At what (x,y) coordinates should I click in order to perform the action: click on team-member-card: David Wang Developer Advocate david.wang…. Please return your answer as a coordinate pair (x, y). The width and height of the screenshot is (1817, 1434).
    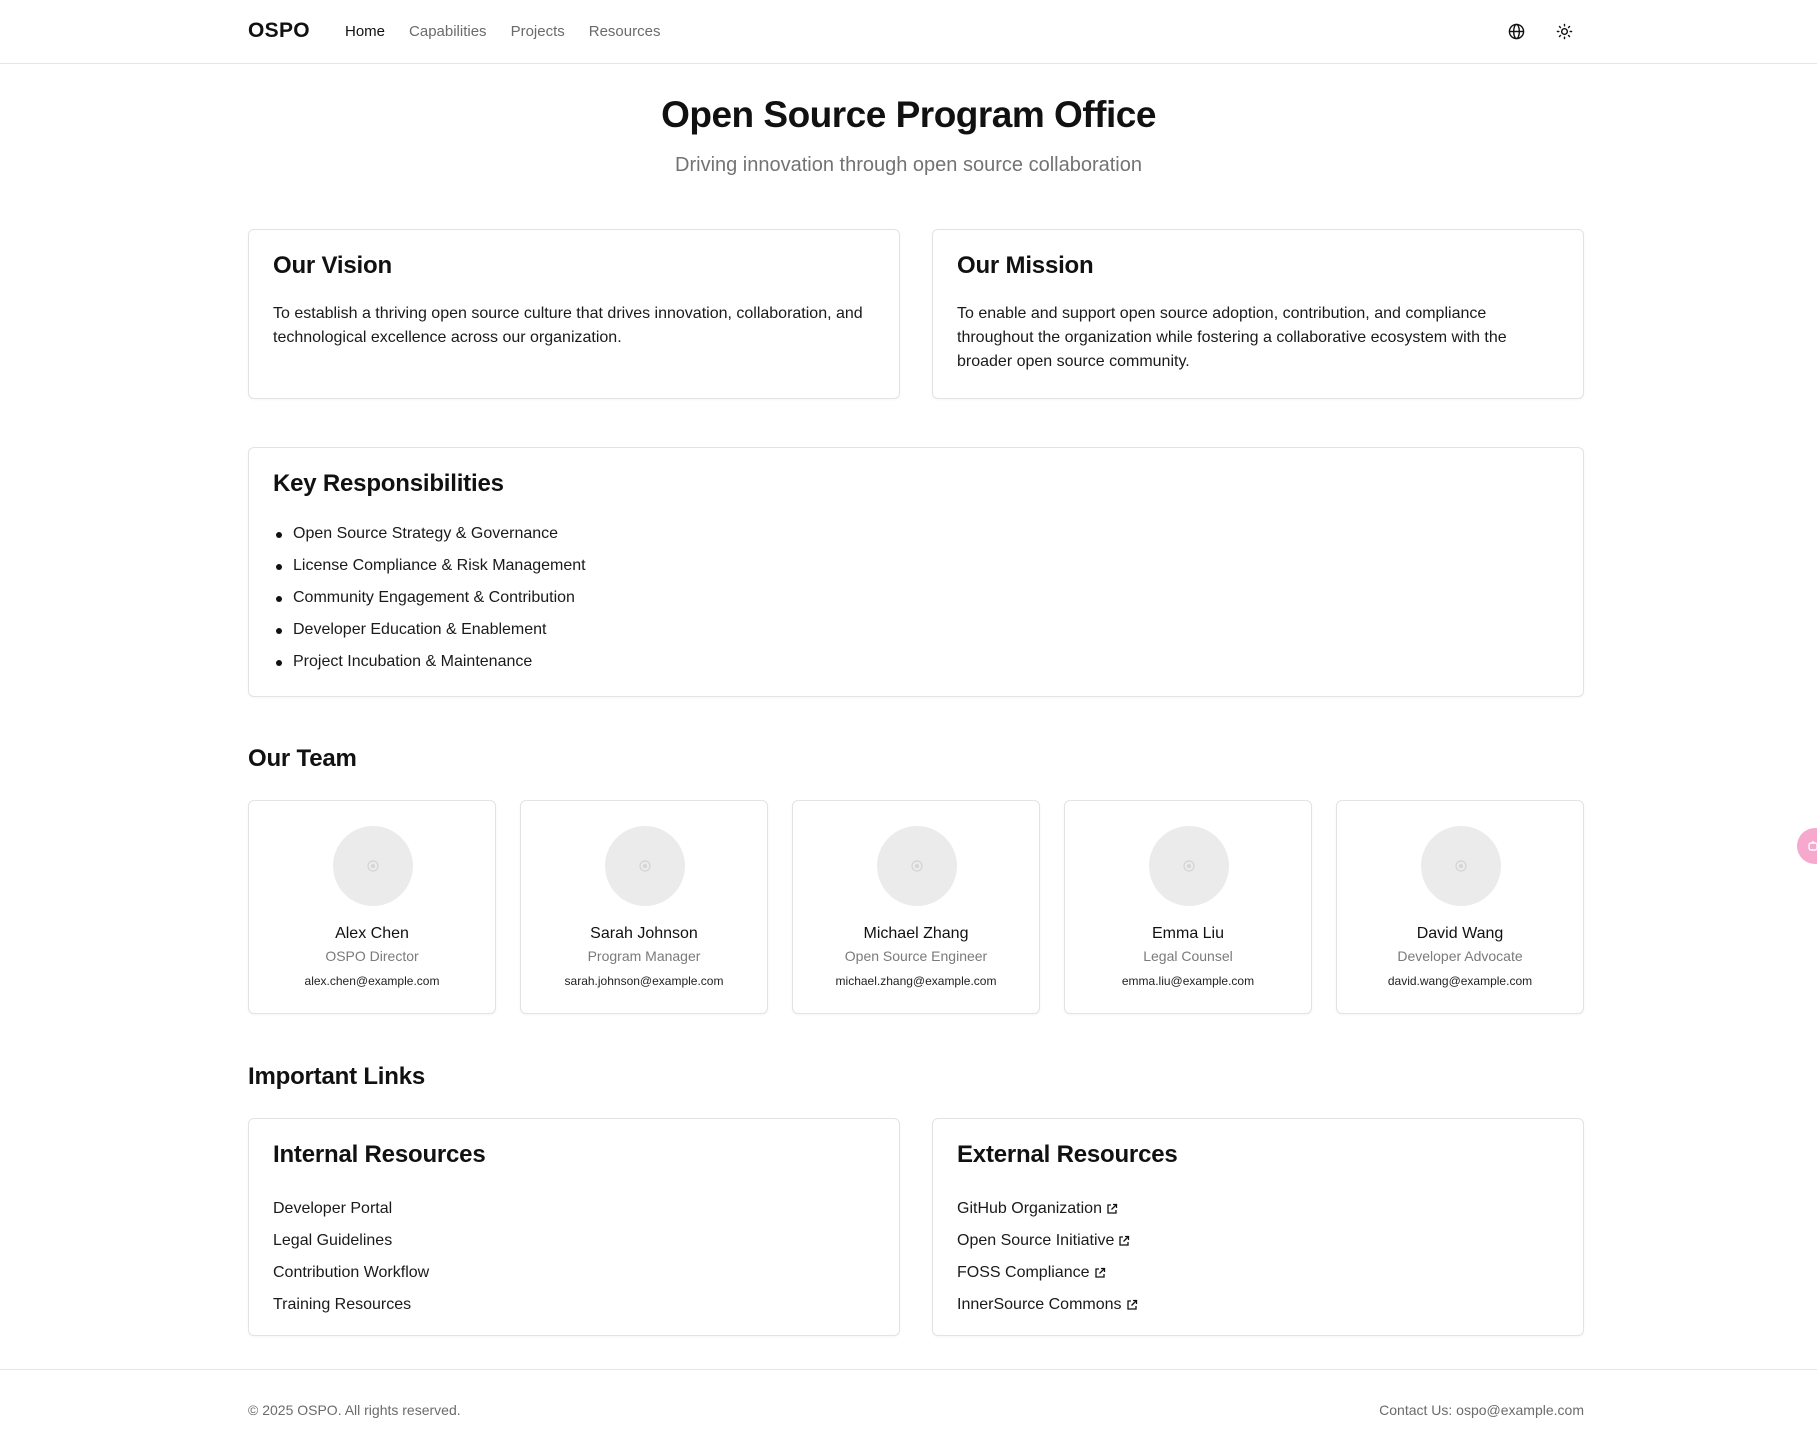
    Looking at the image, I should click on (1460, 907).